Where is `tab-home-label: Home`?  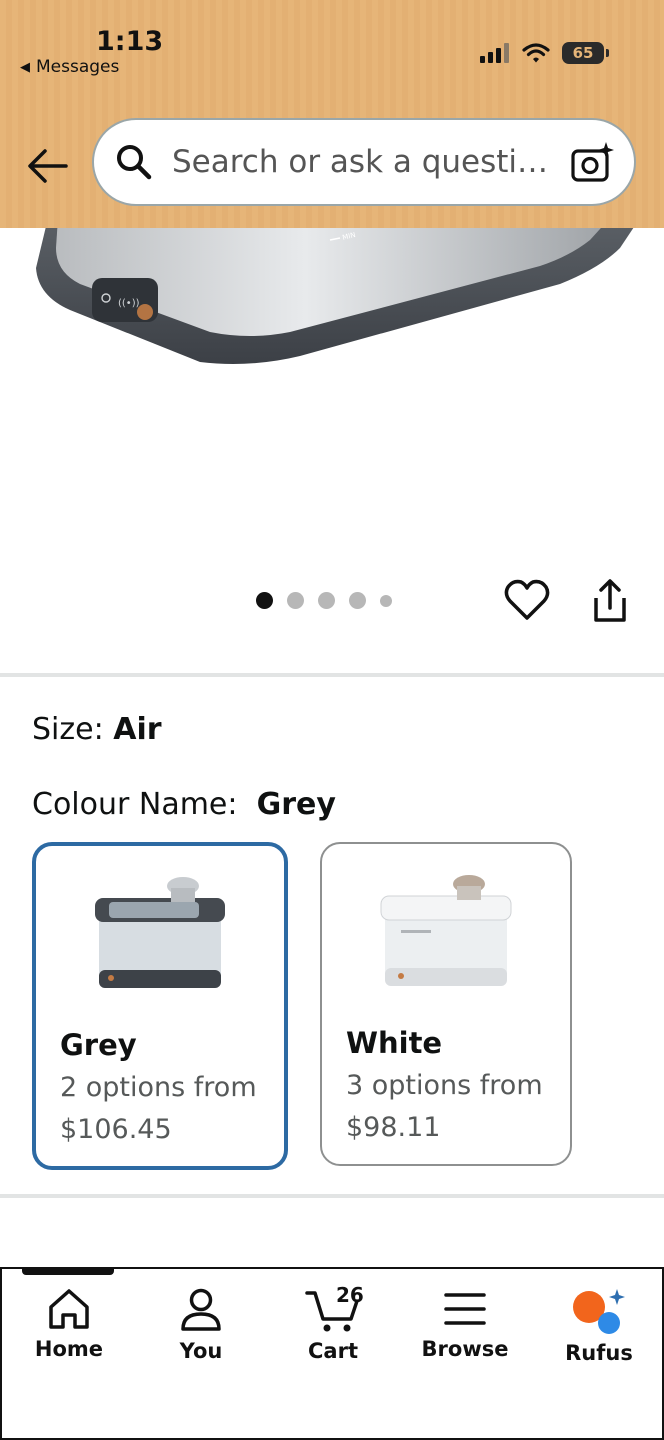
tab-home-label: Home is located at coordinates (69, 1349).